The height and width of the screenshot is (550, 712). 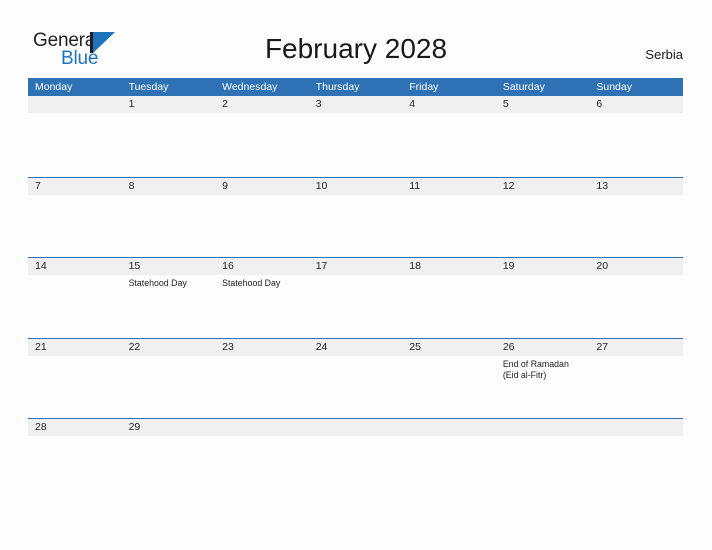 What do you see at coordinates (449, 298) in the screenshot?
I see `calendar-day-cell: 18` at bounding box center [449, 298].